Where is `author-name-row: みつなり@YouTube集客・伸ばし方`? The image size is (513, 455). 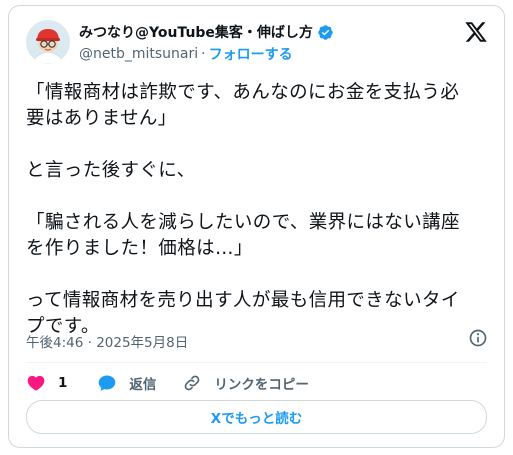 author-name-row: みつなり@YouTube集客・伸ばし方 is located at coordinates (206, 32).